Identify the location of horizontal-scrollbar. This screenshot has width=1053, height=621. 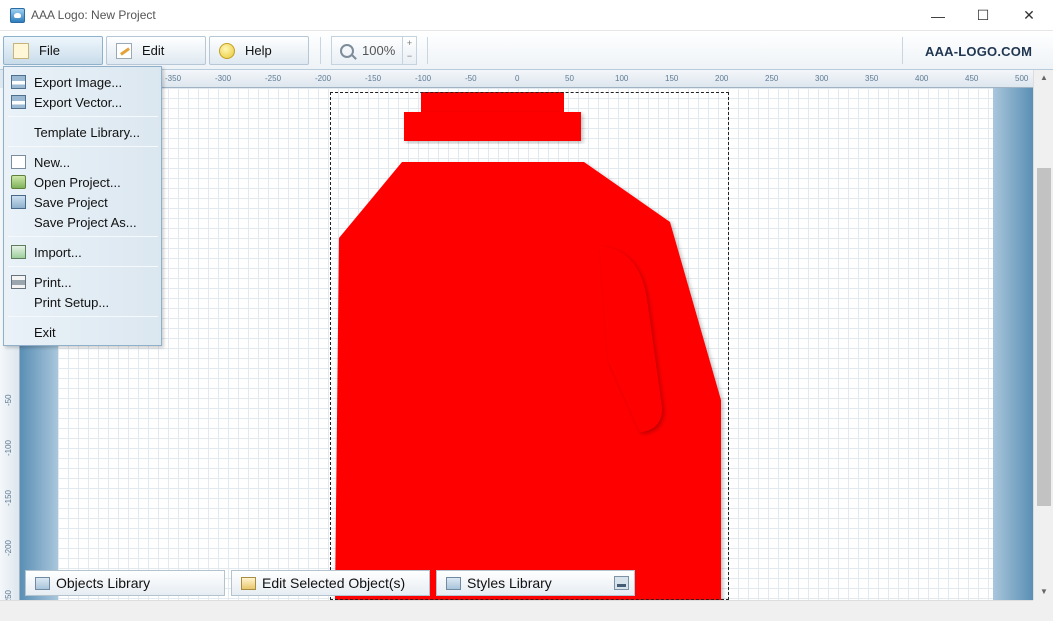
(516, 610).